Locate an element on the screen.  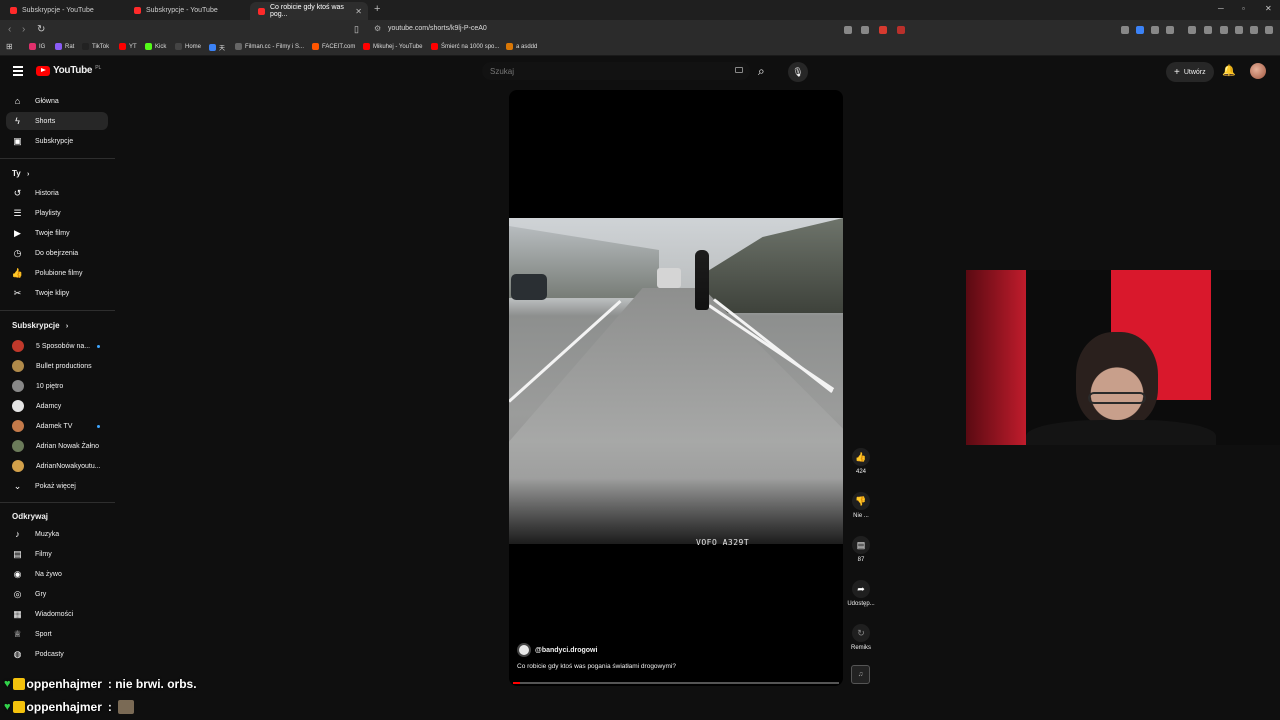
watch-later-icon: ◷ is located at coordinates (17, 252).